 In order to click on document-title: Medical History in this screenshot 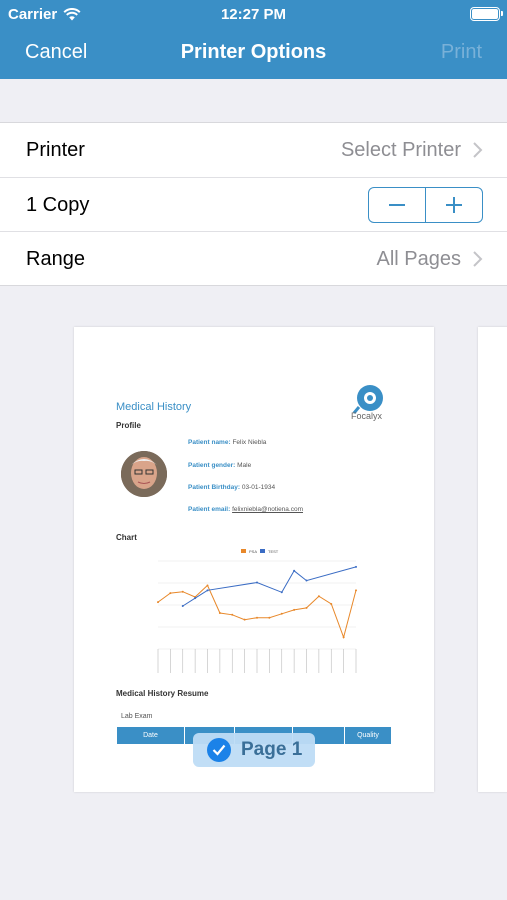, I will do `click(154, 407)`.